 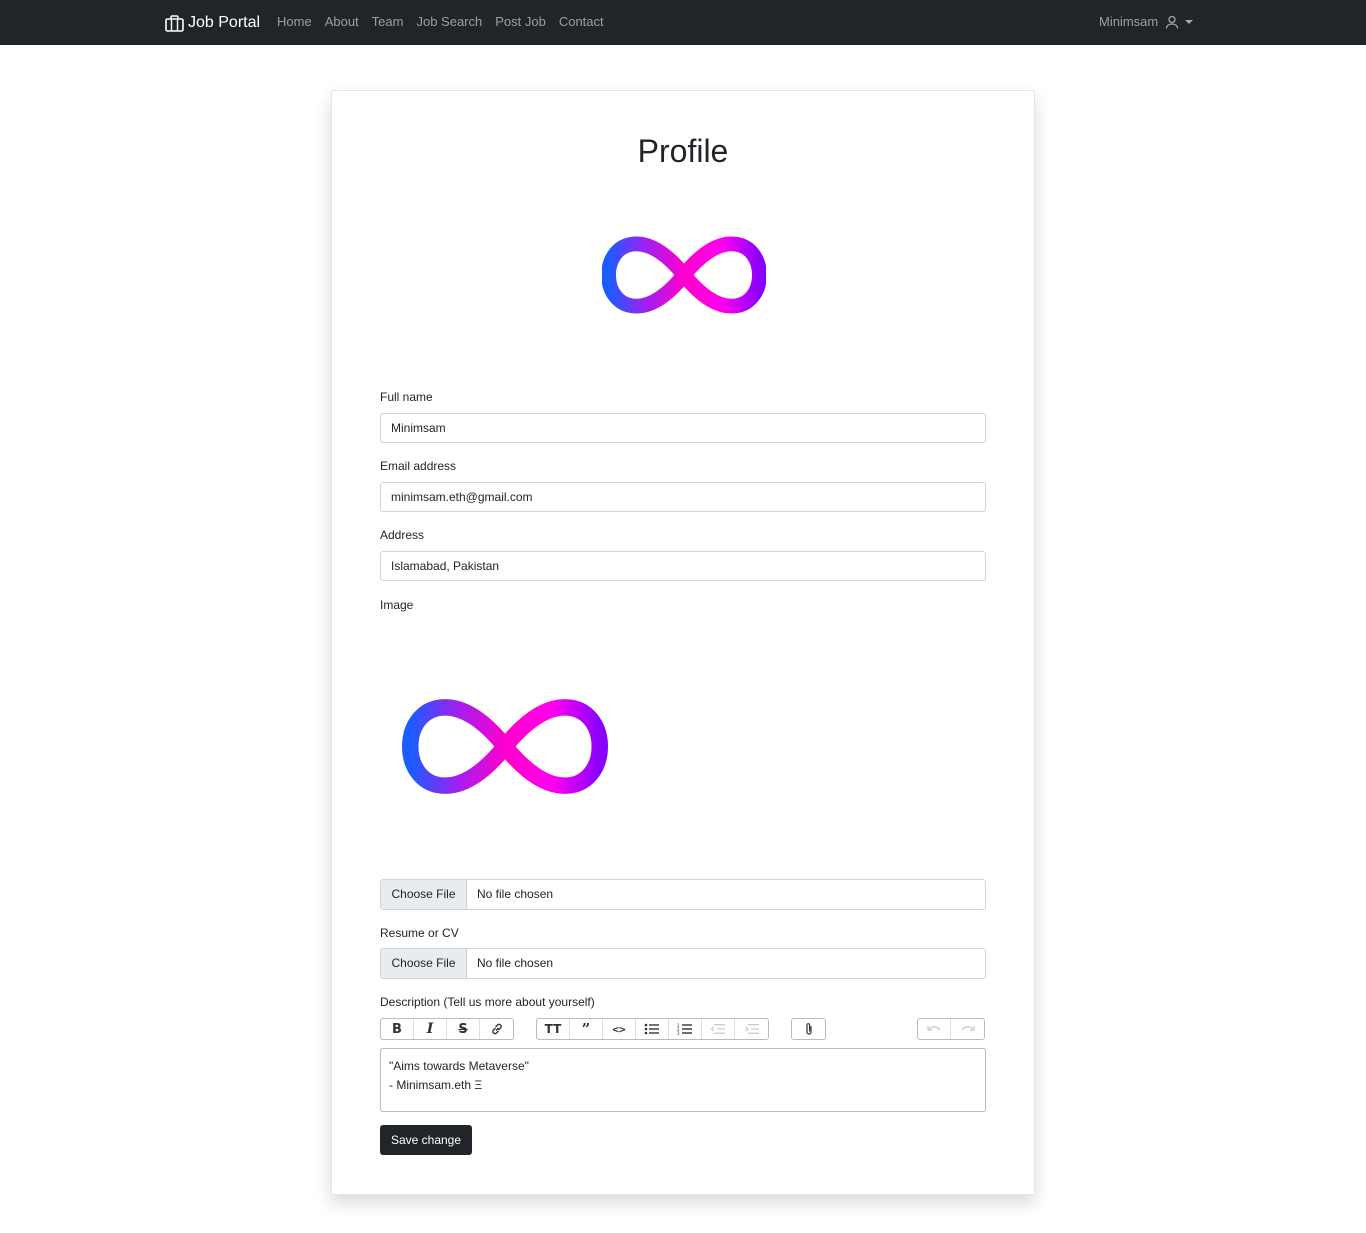 I want to click on profile-image-preview, so click(x=505, y=746).